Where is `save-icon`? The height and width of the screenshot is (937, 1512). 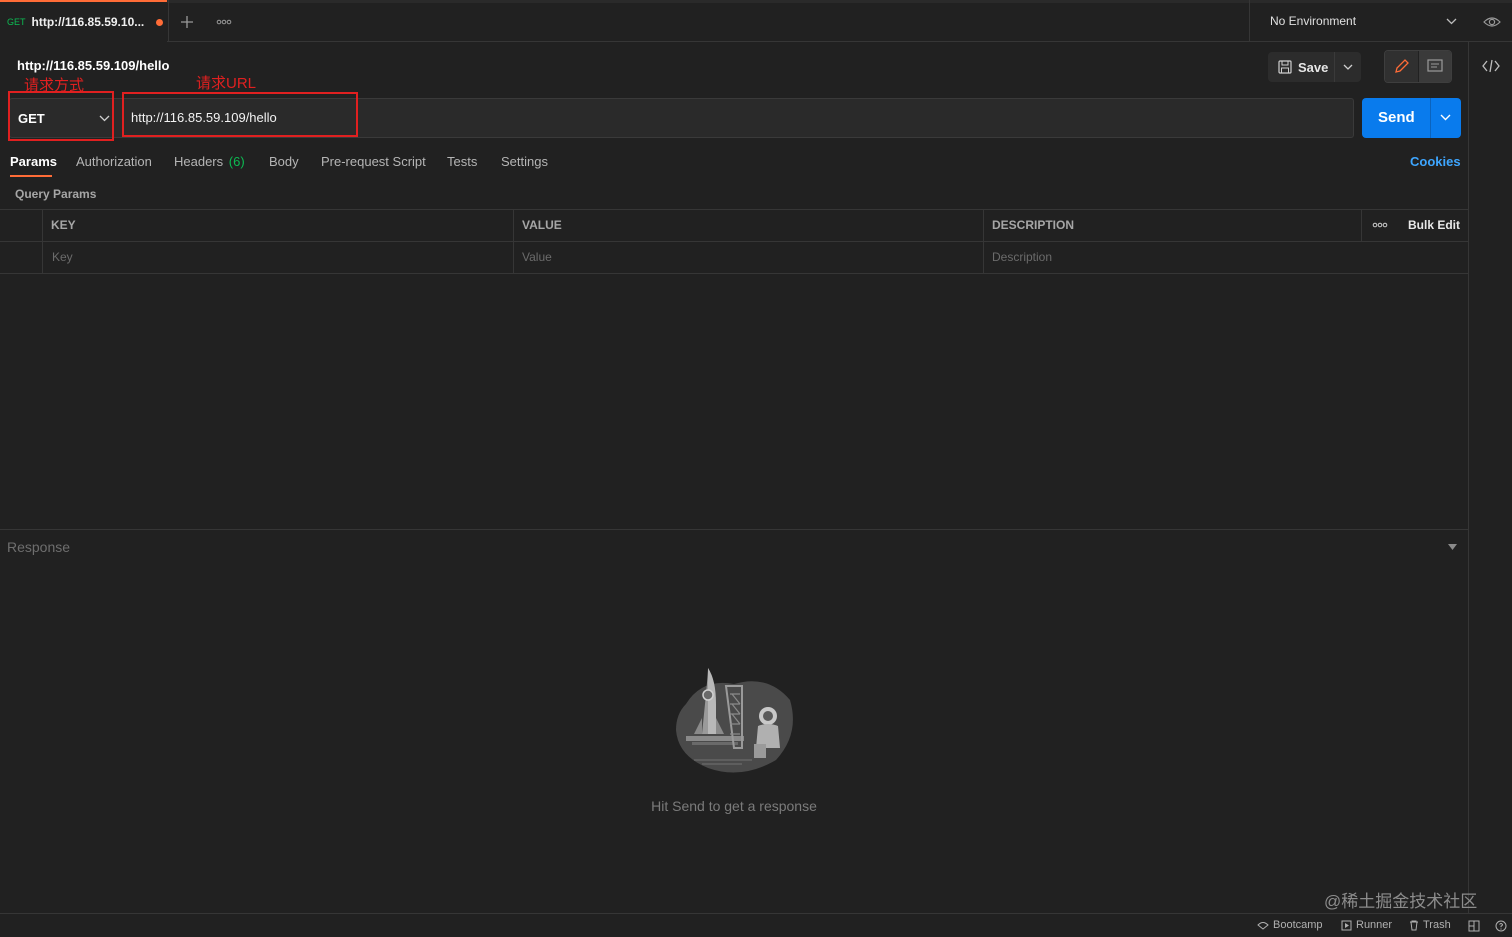 save-icon is located at coordinates (1285, 67).